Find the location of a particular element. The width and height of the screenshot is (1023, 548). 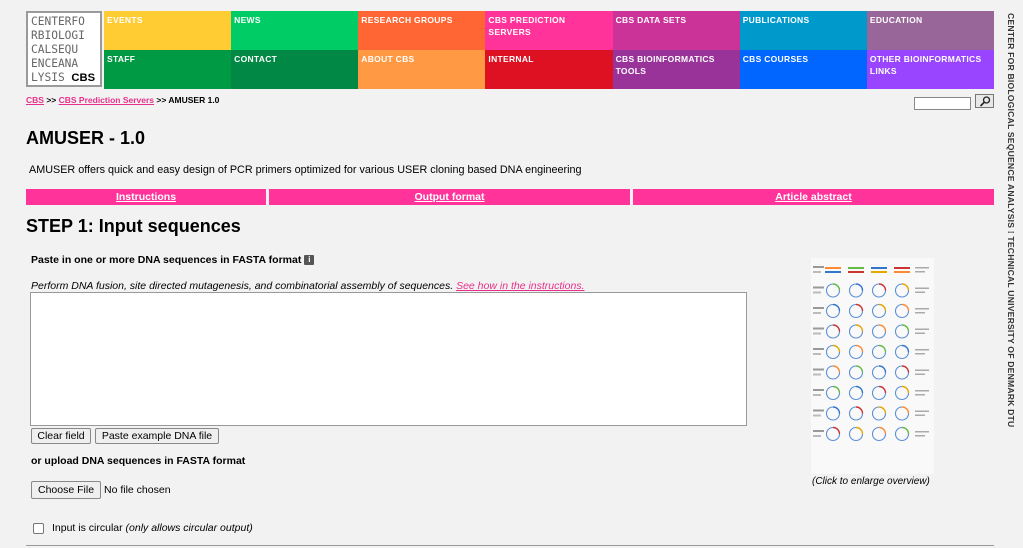

paste-example-button: Paste example DNA file is located at coordinates (157, 436).